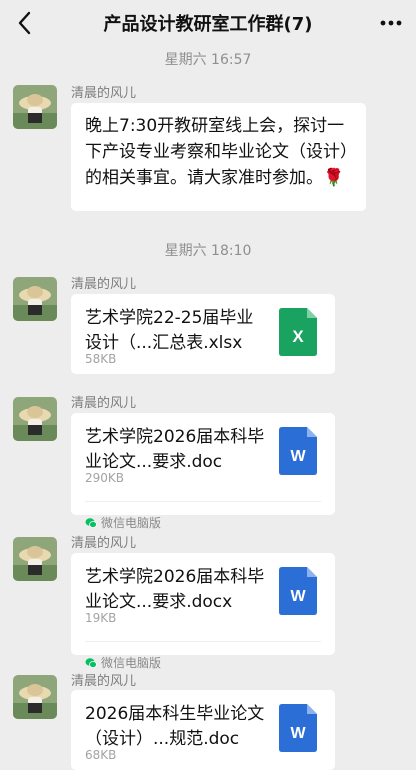  Describe the element at coordinates (105, 478) in the screenshot. I see `file-size: 290KB` at that location.